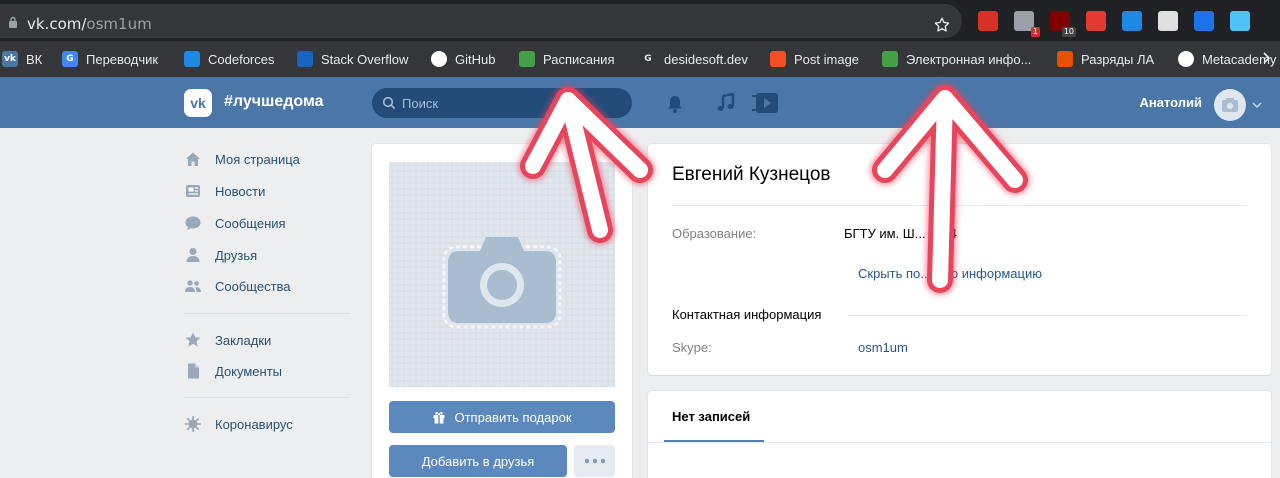 The width and height of the screenshot is (1280, 478). What do you see at coordinates (249, 371) in the screenshot?
I see `sidebar-item-label: Документы` at bounding box center [249, 371].